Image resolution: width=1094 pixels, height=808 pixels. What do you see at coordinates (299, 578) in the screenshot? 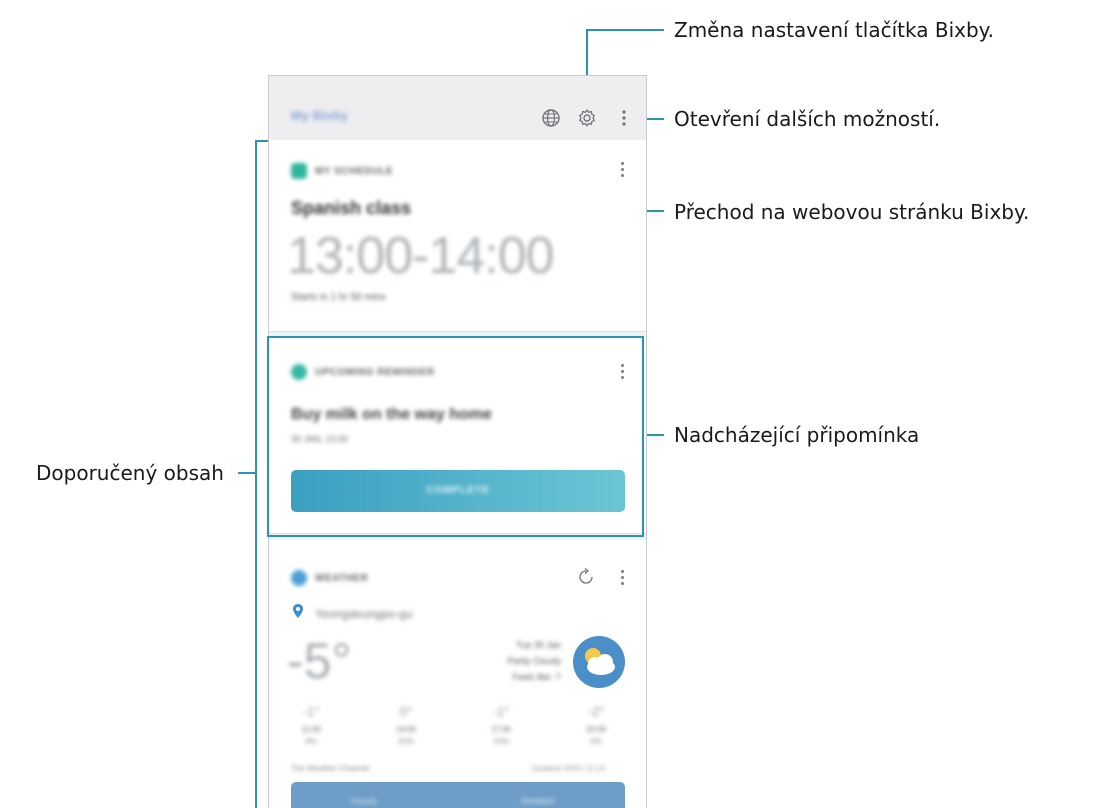
I see `weather-icon` at bounding box center [299, 578].